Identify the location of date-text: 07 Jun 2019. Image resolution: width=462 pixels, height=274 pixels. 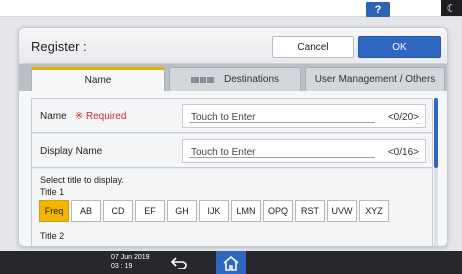
(130, 257).